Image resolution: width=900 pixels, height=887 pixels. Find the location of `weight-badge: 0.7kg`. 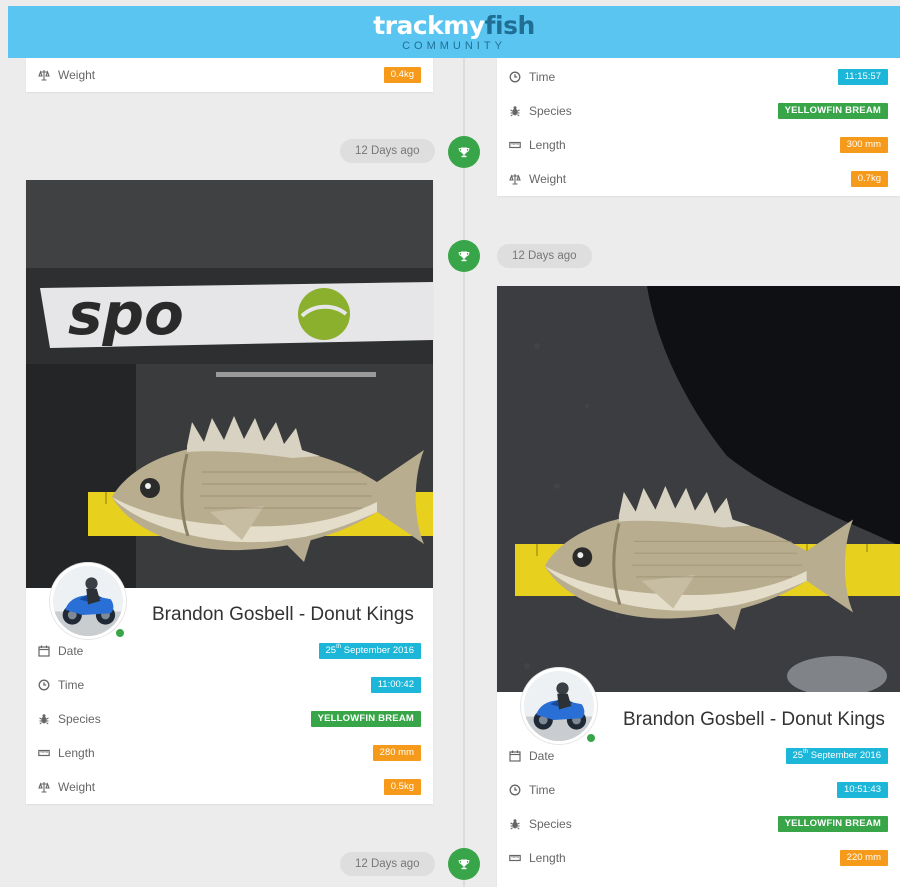

weight-badge: 0.7kg is located at coordinates (869, 179).